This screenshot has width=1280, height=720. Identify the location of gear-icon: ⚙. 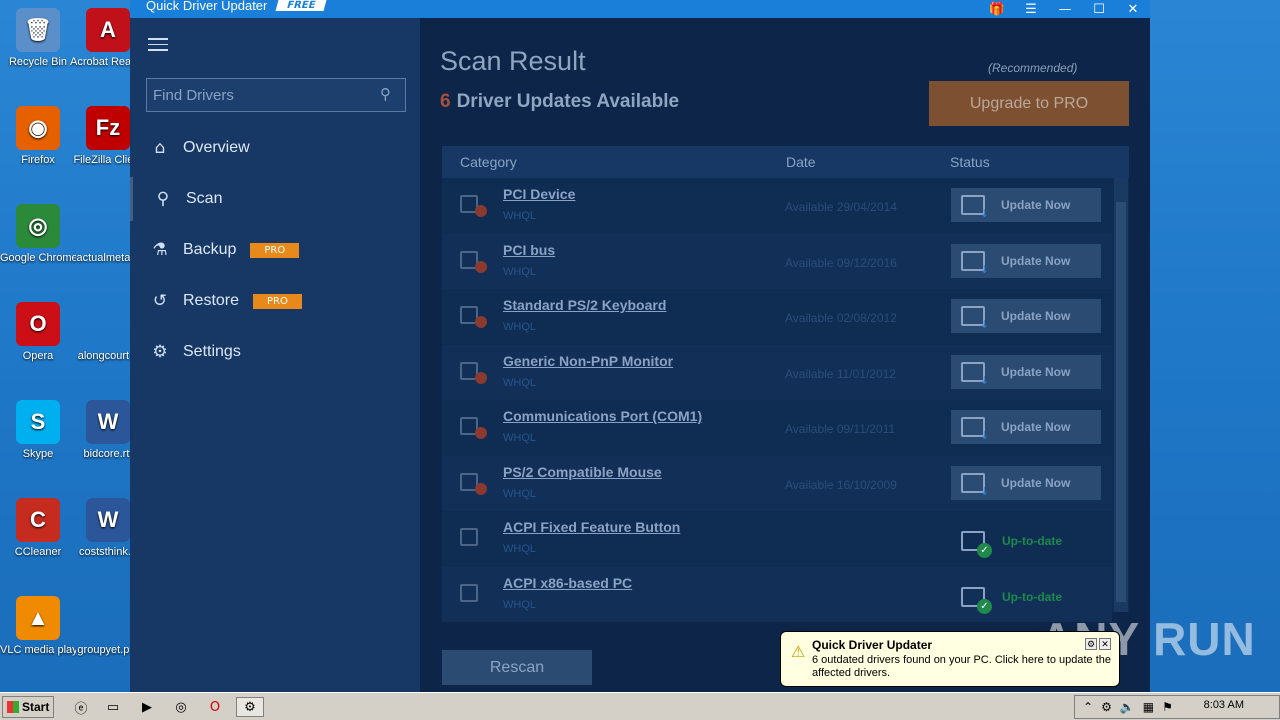
(160, 352).